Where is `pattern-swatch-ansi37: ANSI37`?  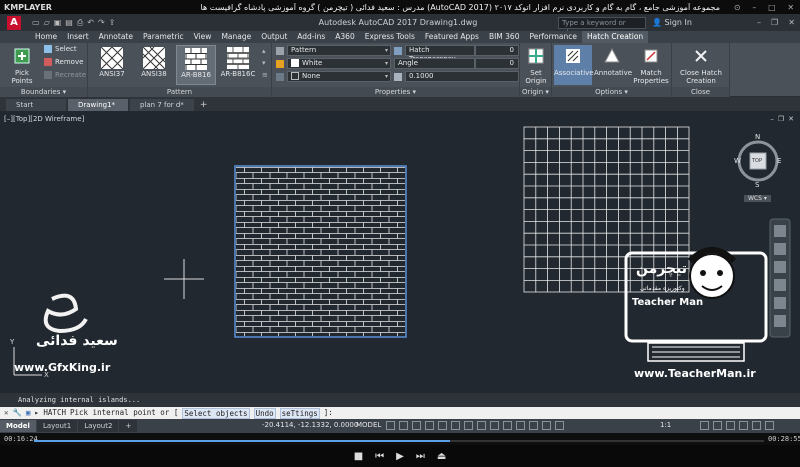 pattern-swatch-ansi37: ANSI37 is located at coordinates (112, 65).